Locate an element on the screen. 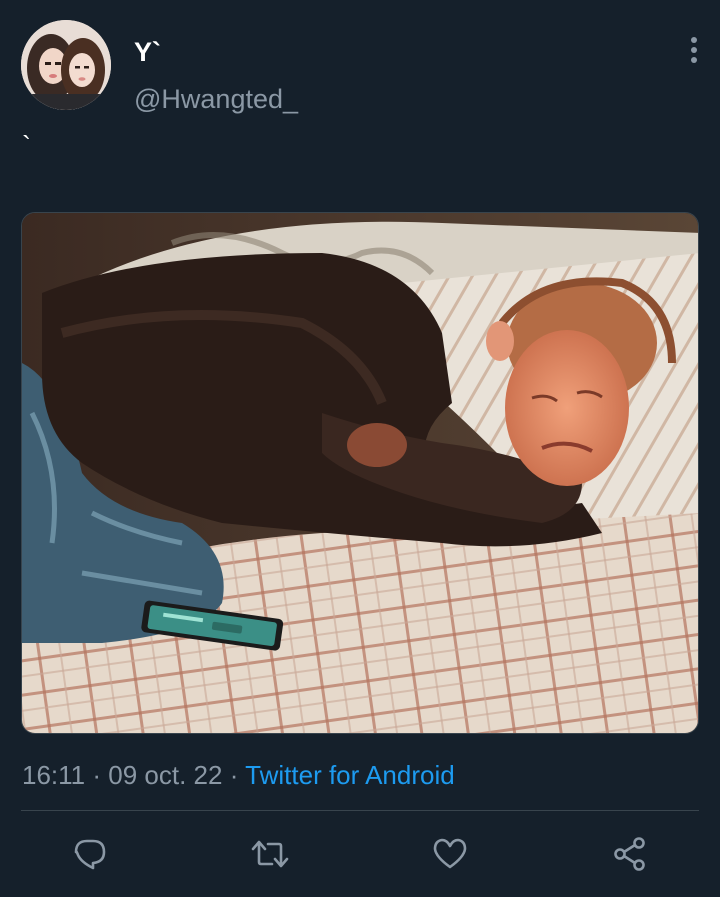  avatar is located at coordinates (66, 65).